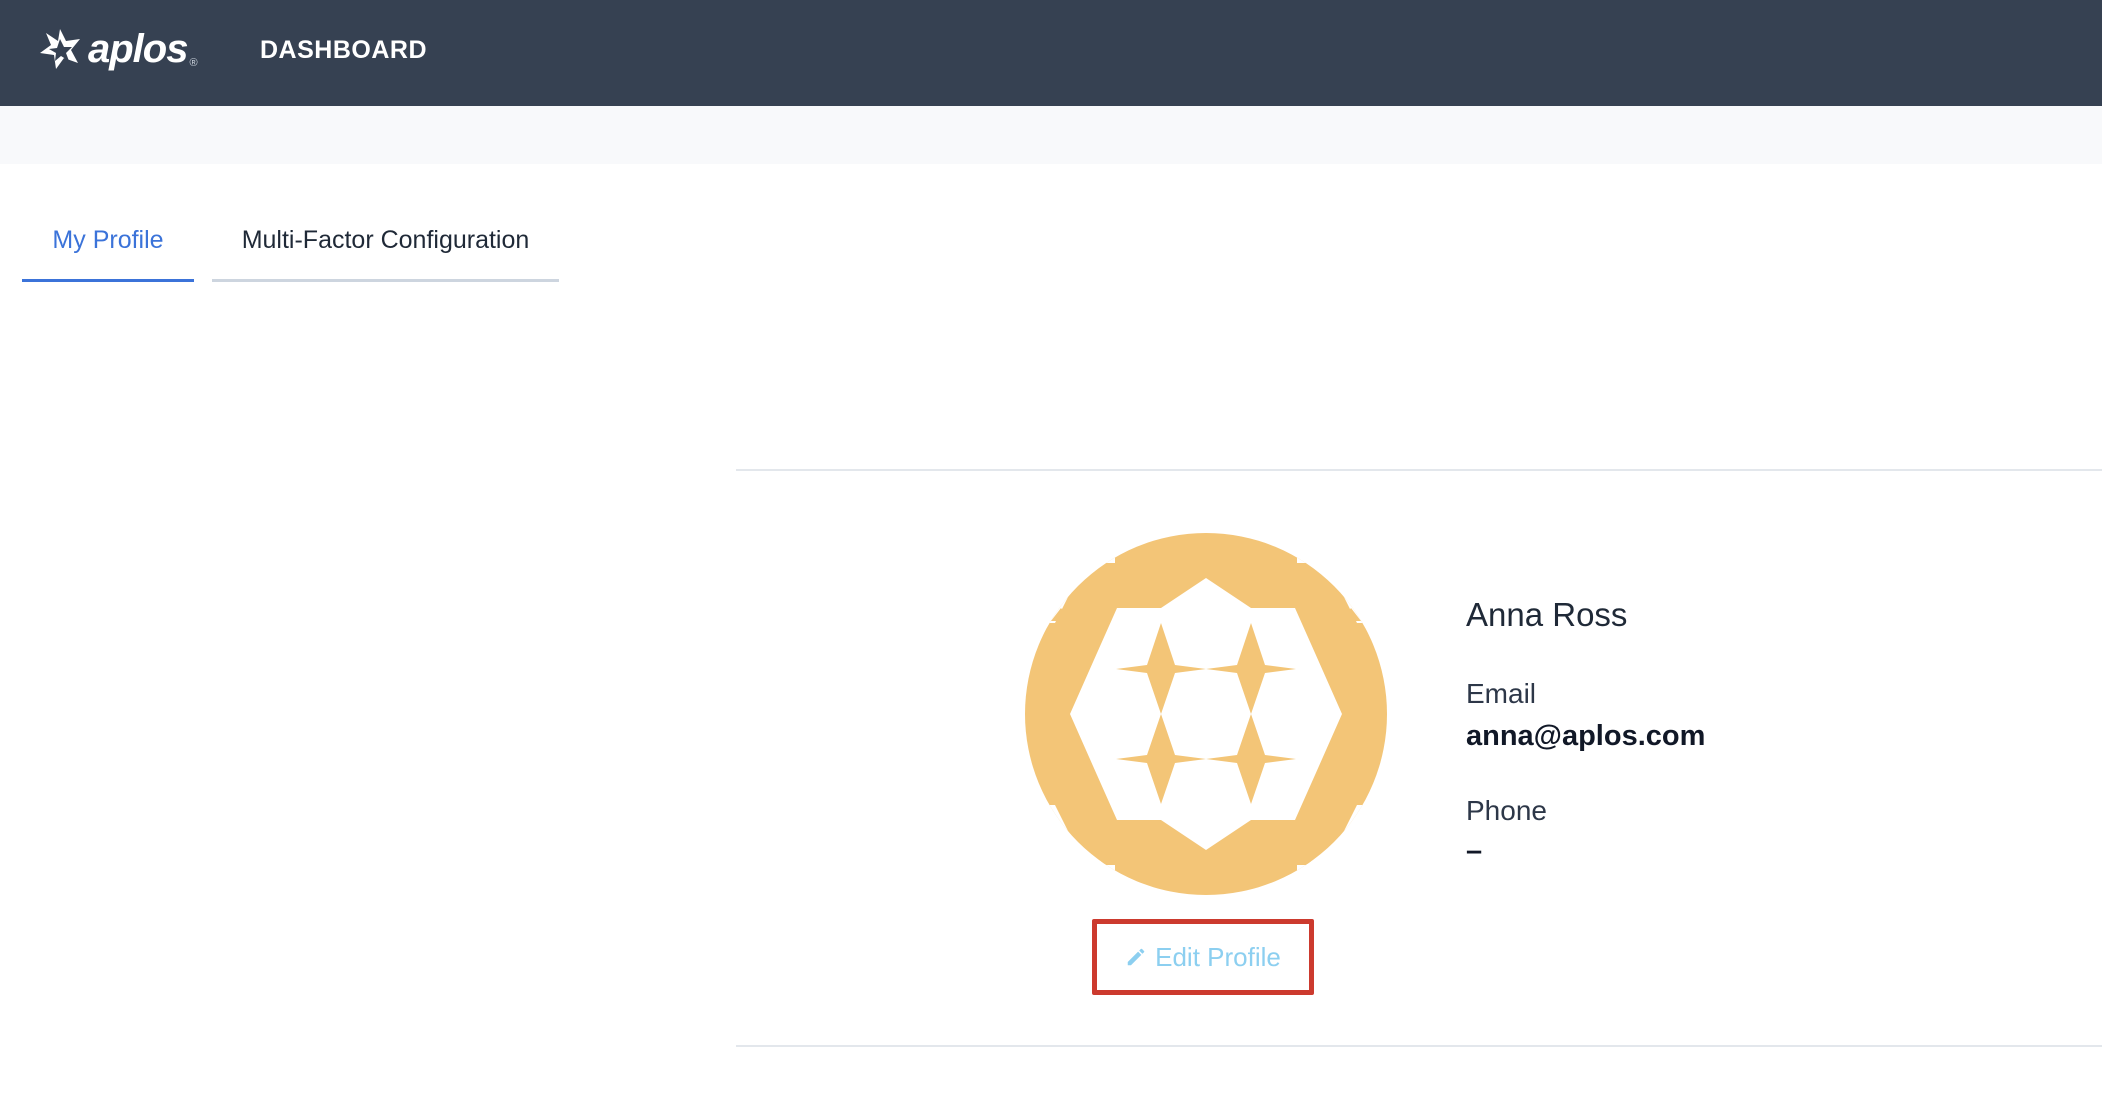 The height and width of the screenshot is (1100, 2102). I want to click on identicon-avatar, so click(1206, 714).